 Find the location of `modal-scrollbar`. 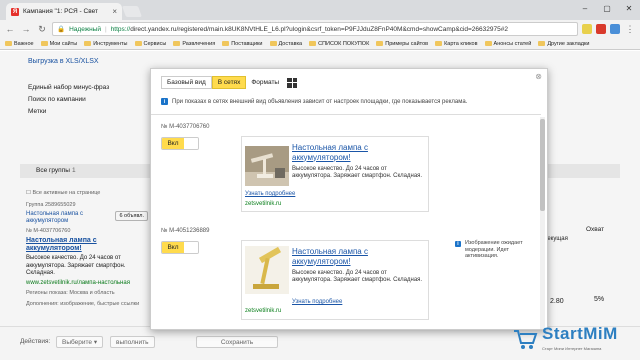

modal-scrollbar is located at coordinates (542, 223).